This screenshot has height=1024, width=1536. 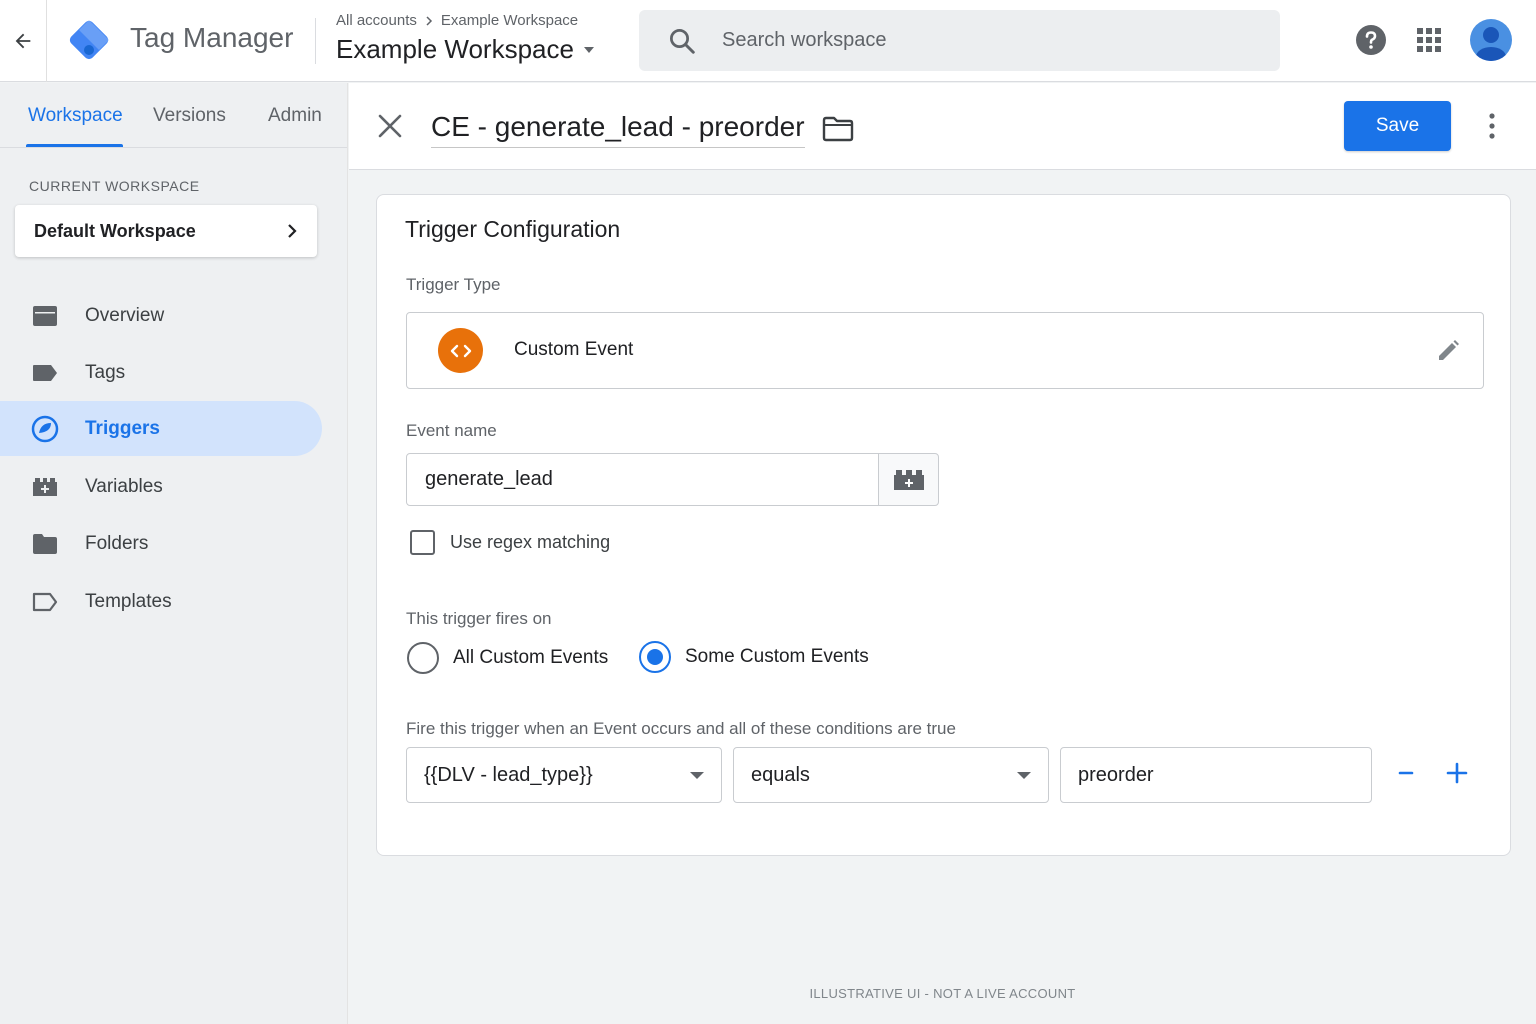 I want to click on sidebar-item-folders: Folders, so click(x=161, y=543).